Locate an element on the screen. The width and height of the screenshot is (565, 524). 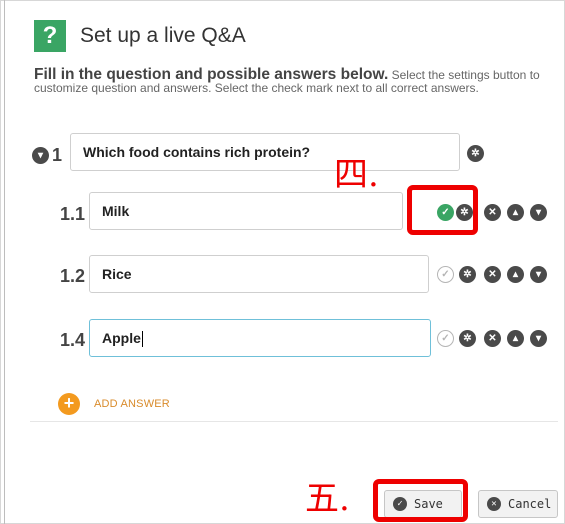
answer-number: 1.2 is located at coordinates (73, 276).